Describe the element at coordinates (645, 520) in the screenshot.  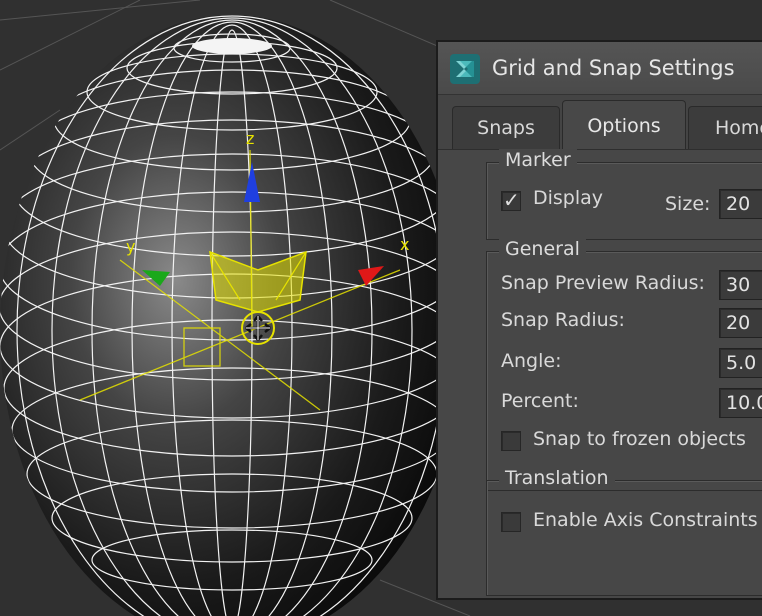
I see `axis-constraints-label: Enable Axis Constraints` at that location.